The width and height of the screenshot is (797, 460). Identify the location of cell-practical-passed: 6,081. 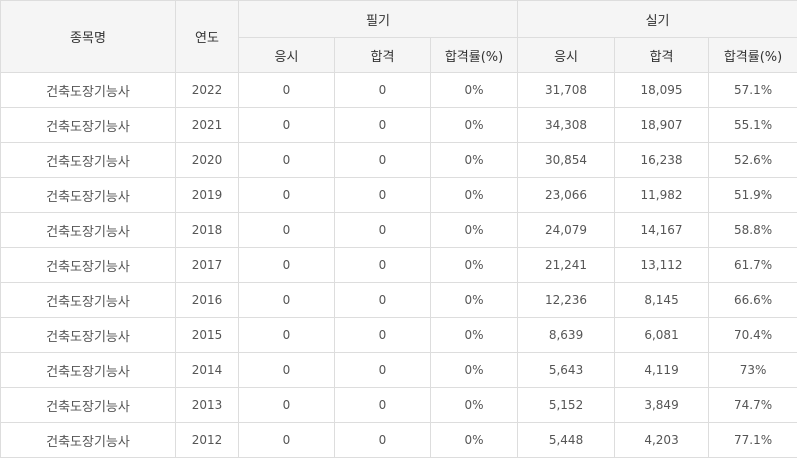
(662, 335).